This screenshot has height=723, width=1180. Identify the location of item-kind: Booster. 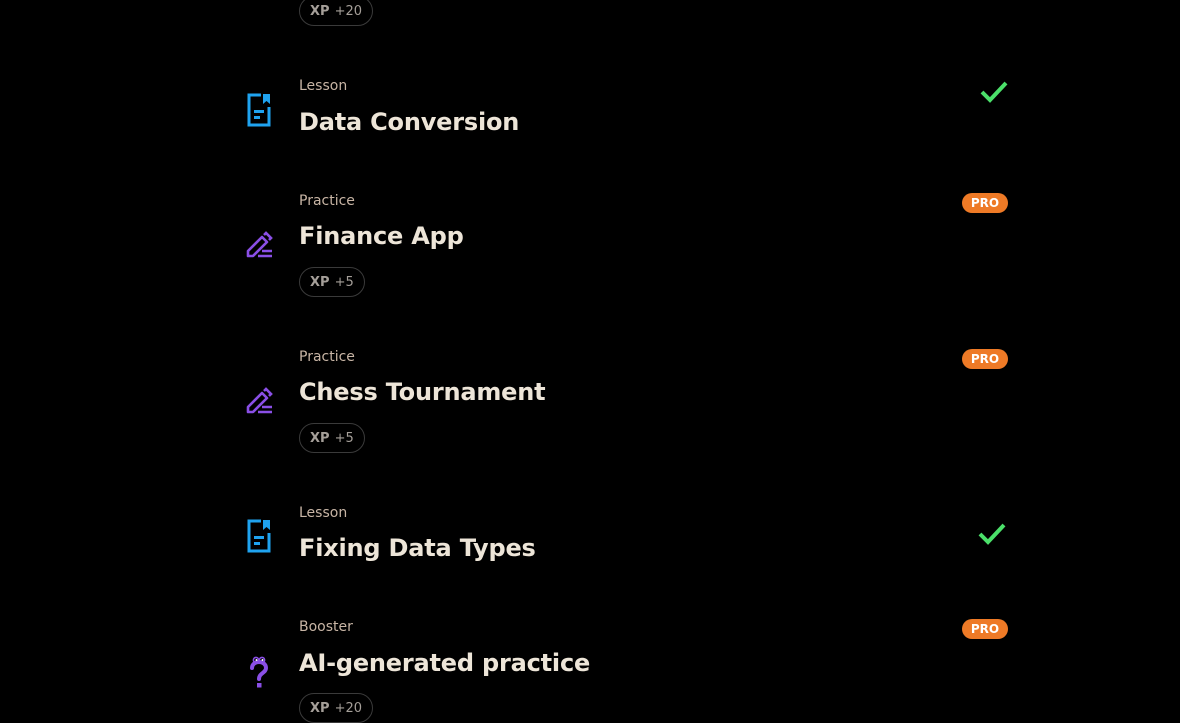
(326, 627).